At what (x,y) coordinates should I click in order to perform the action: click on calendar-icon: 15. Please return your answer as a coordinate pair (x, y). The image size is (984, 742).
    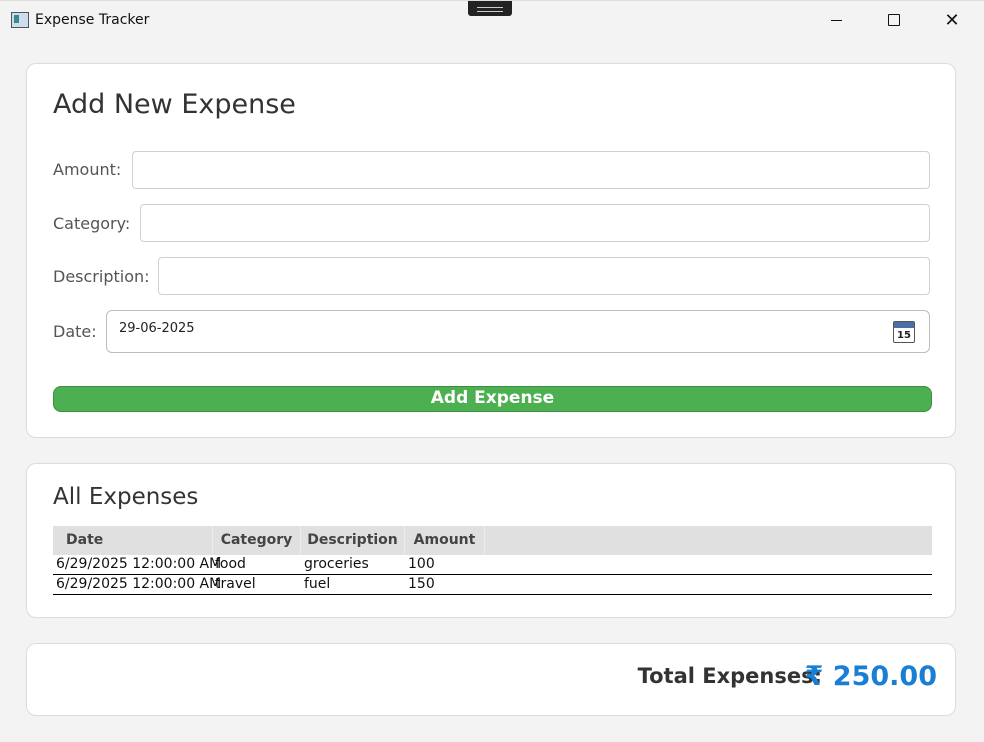
    Looking at the image, I should click on (904, 332).